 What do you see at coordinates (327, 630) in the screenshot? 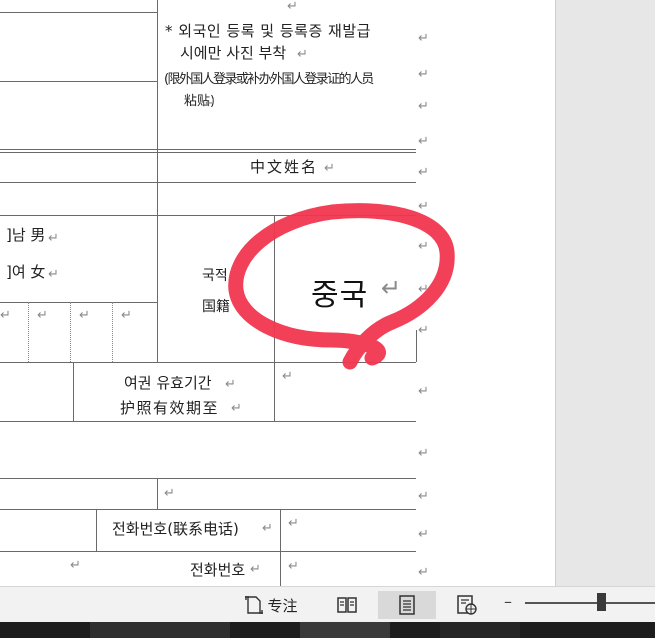
I see `taskbar` at bounding box center [327, 630].